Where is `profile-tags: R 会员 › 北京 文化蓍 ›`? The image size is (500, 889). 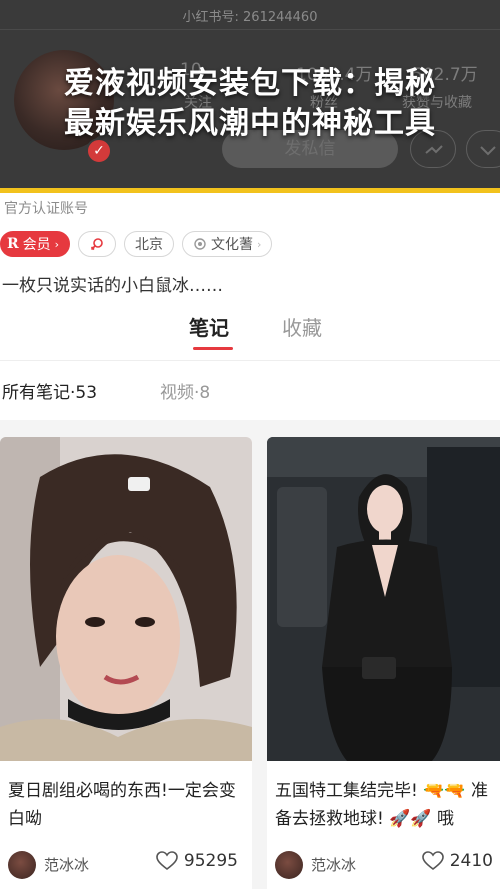
profile-tags: R 会员 › 北京 文化蓍 › is located at coordinates (136, 244).